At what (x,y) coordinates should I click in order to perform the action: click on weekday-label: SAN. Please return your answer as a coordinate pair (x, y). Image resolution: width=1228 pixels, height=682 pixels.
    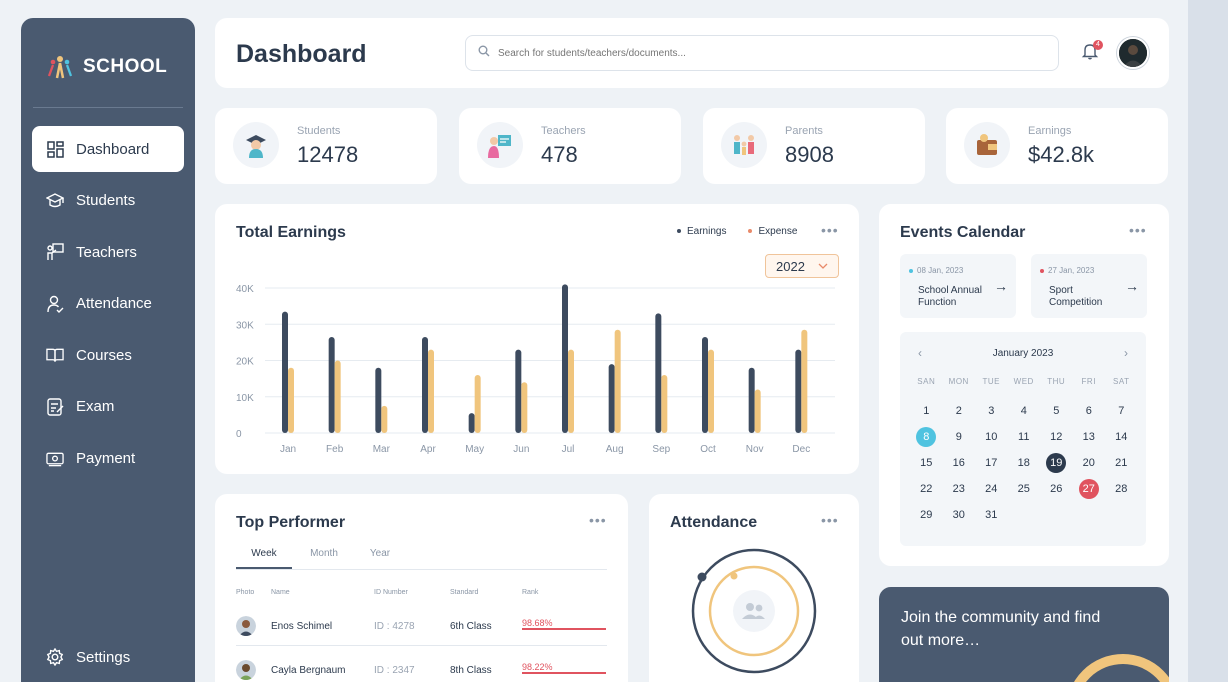
    Looking at the image, I should click on (926, 381).